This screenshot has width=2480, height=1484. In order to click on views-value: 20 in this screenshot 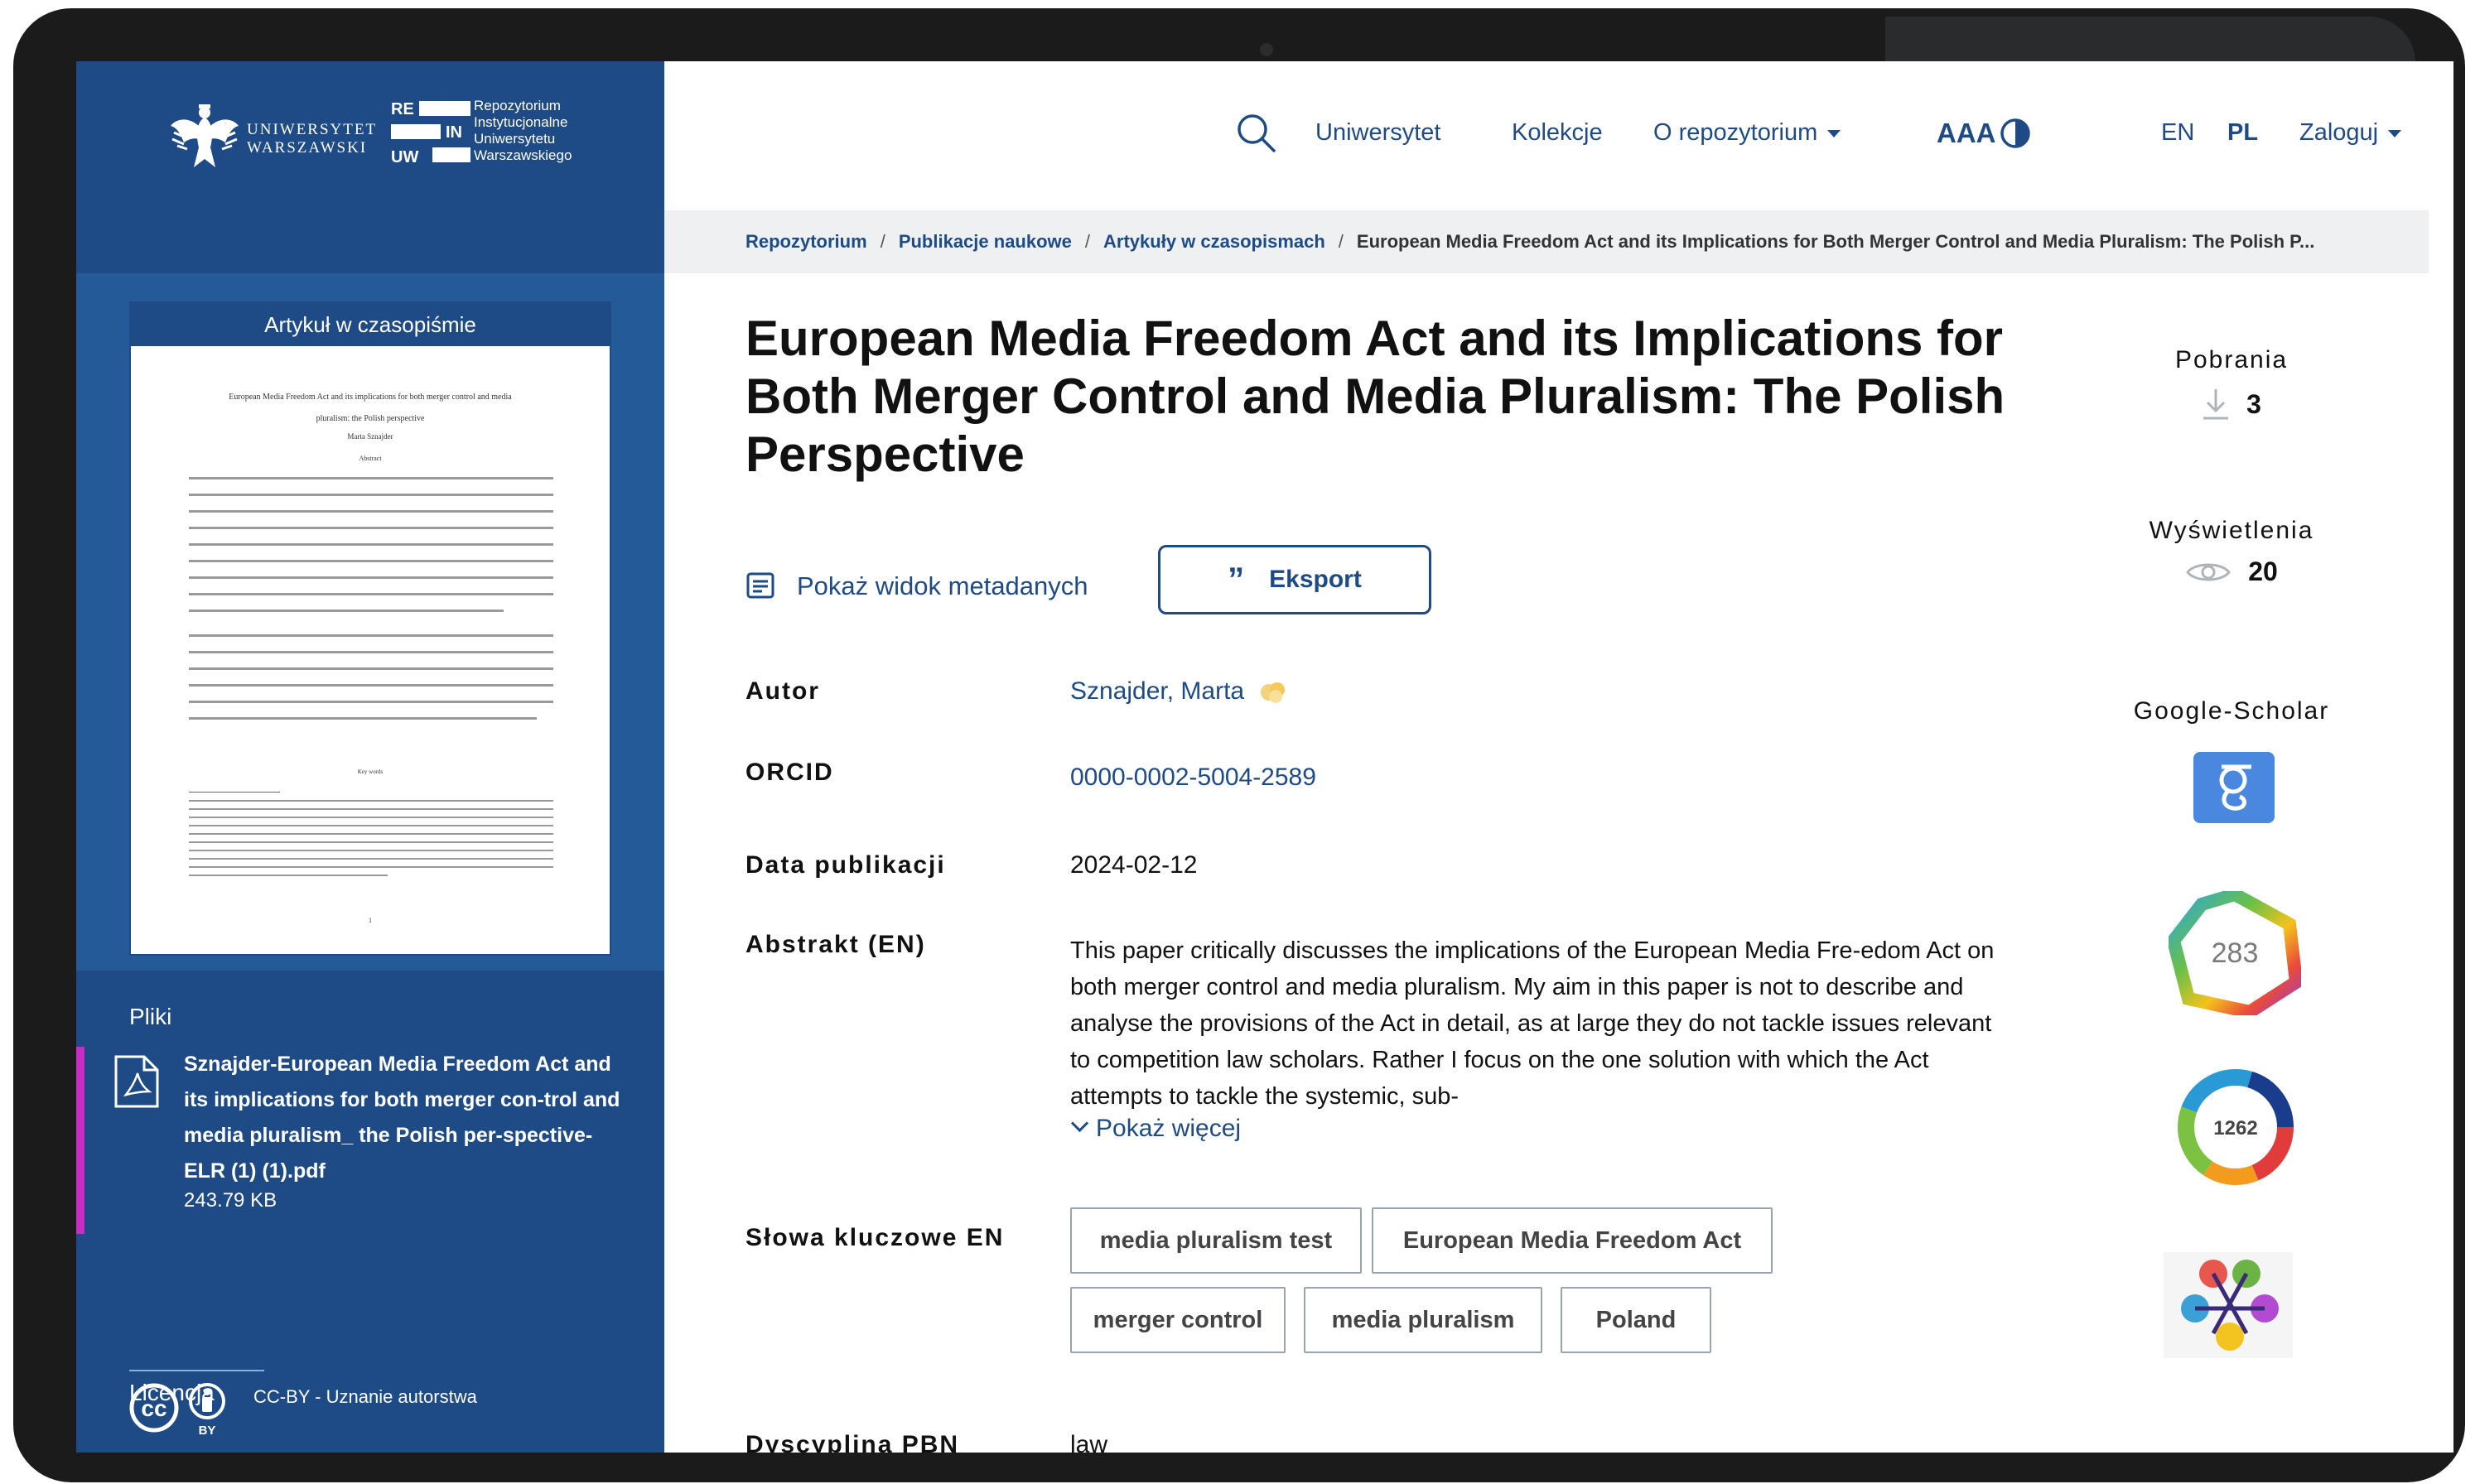, I will do `click(2263, 571)`.